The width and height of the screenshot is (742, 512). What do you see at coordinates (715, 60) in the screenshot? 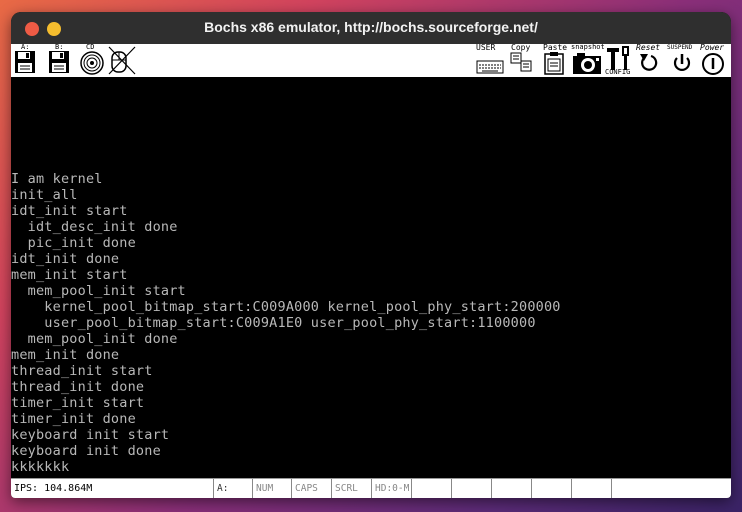
I see `power-button: Power` at bounding box center [715, 60].